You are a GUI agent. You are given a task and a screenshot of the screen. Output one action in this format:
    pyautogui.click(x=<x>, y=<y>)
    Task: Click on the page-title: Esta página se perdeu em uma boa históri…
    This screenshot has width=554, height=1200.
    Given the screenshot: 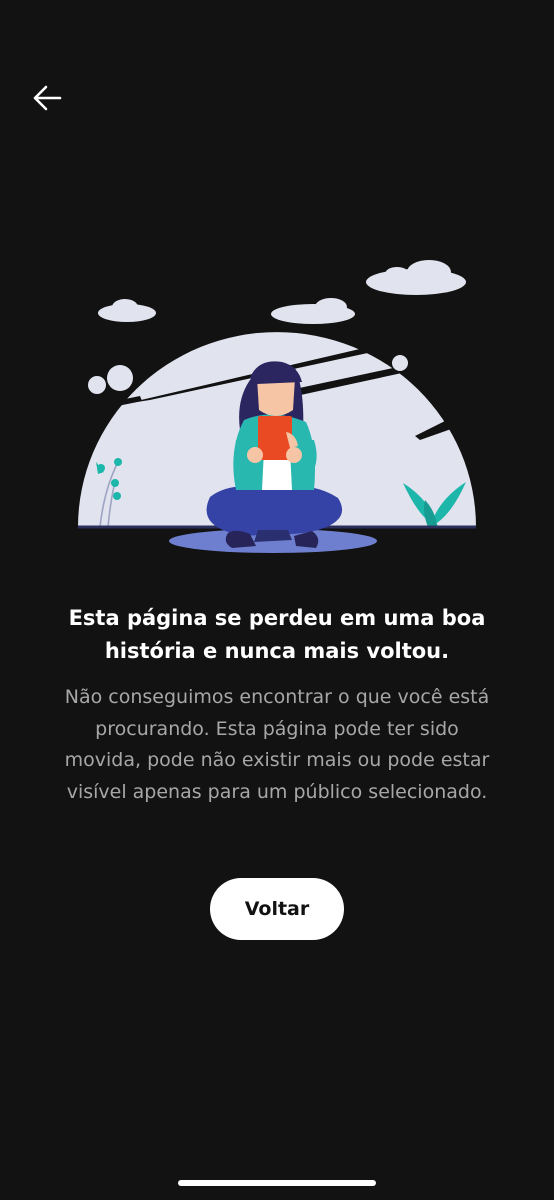 What is the action you would take?
    pyautogui.click(x=277, y=634)
    